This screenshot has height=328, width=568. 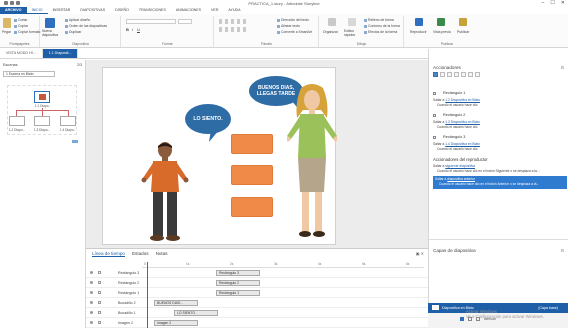 I want to click on play-button: Reproducir, so click(x=418, y=32).